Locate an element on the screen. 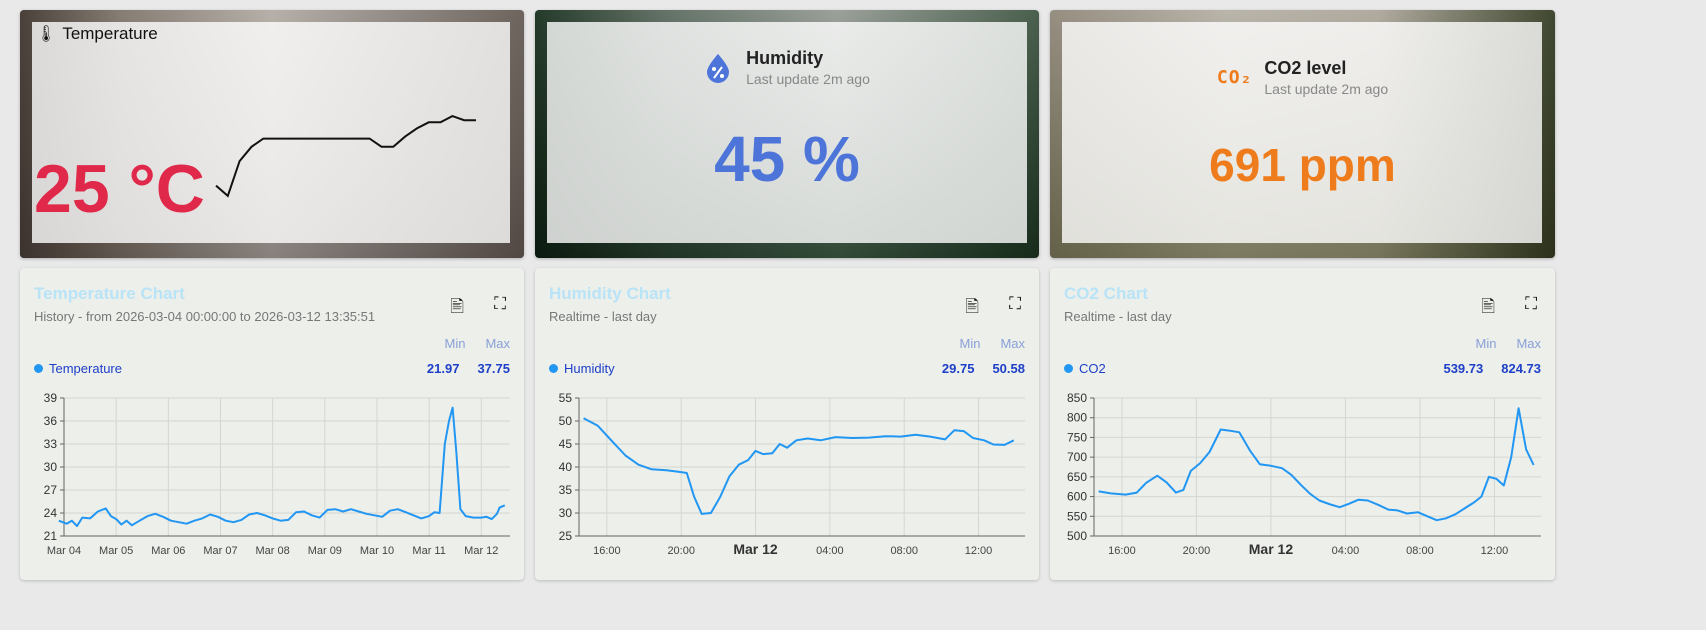  humidity-last-update: Last update 2m ago is located at coordinates (808, 79).